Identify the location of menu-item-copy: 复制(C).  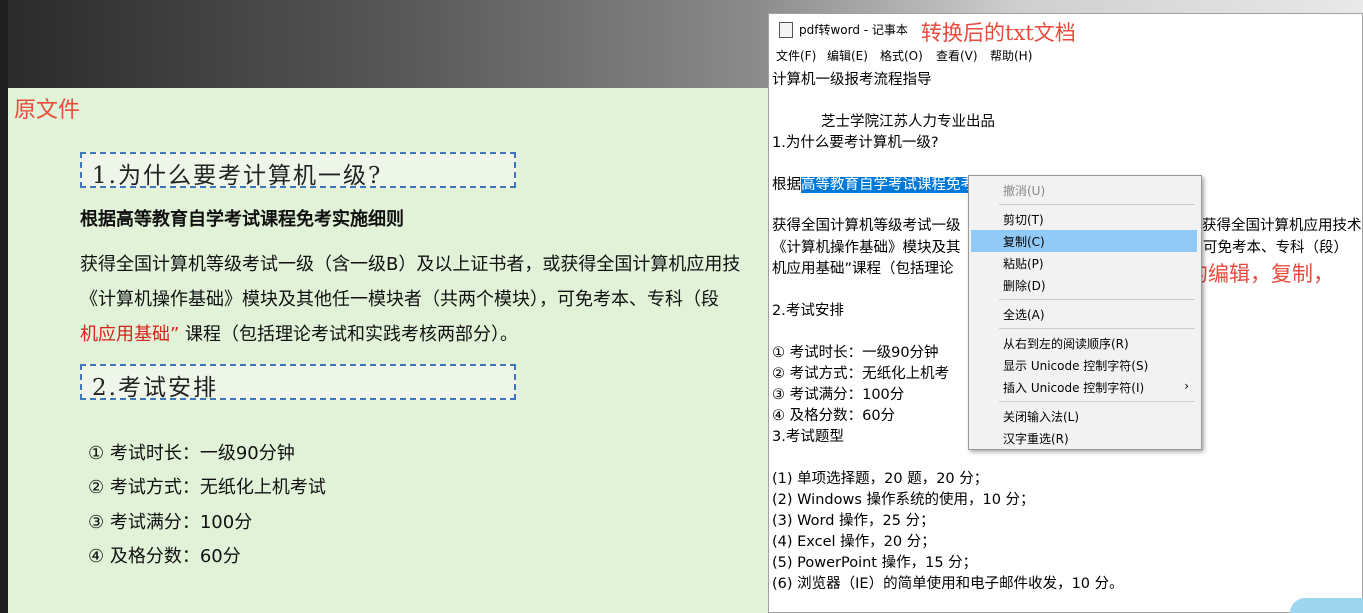
(1084, 241).